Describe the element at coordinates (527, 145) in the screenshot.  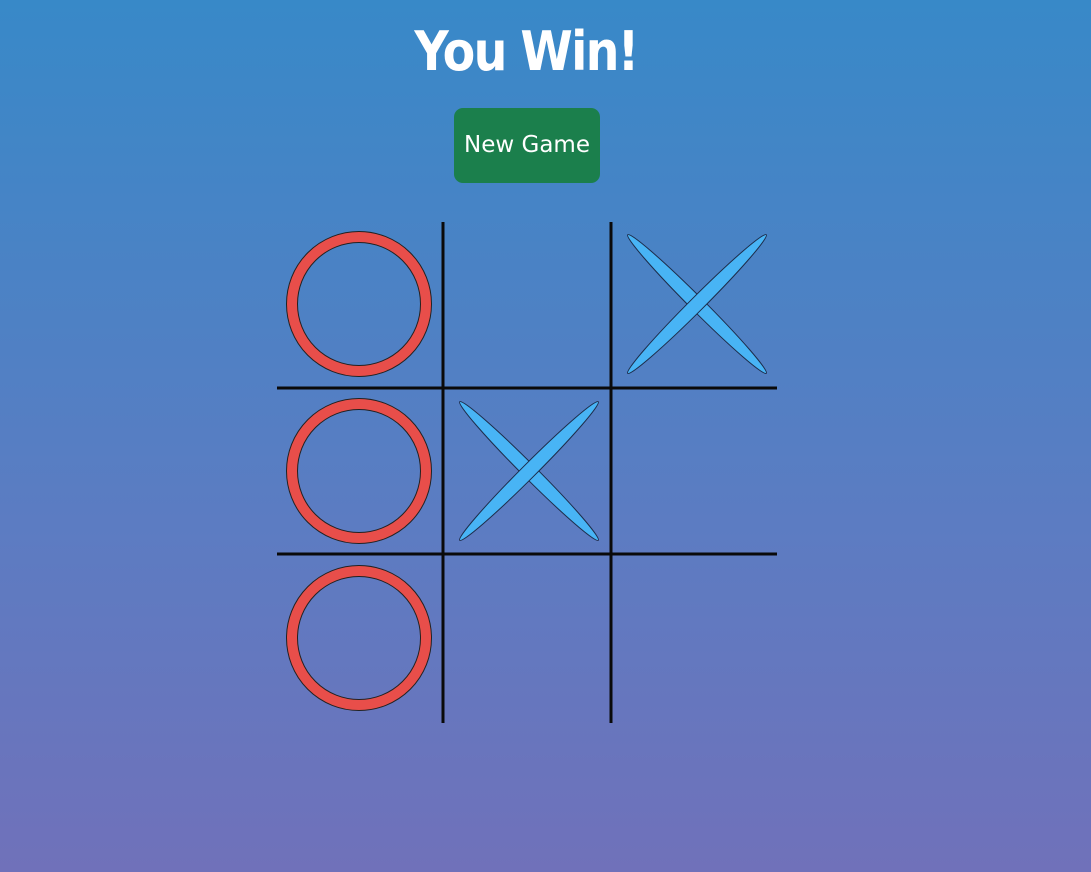
I see `new-game-button: New Game` at that location.